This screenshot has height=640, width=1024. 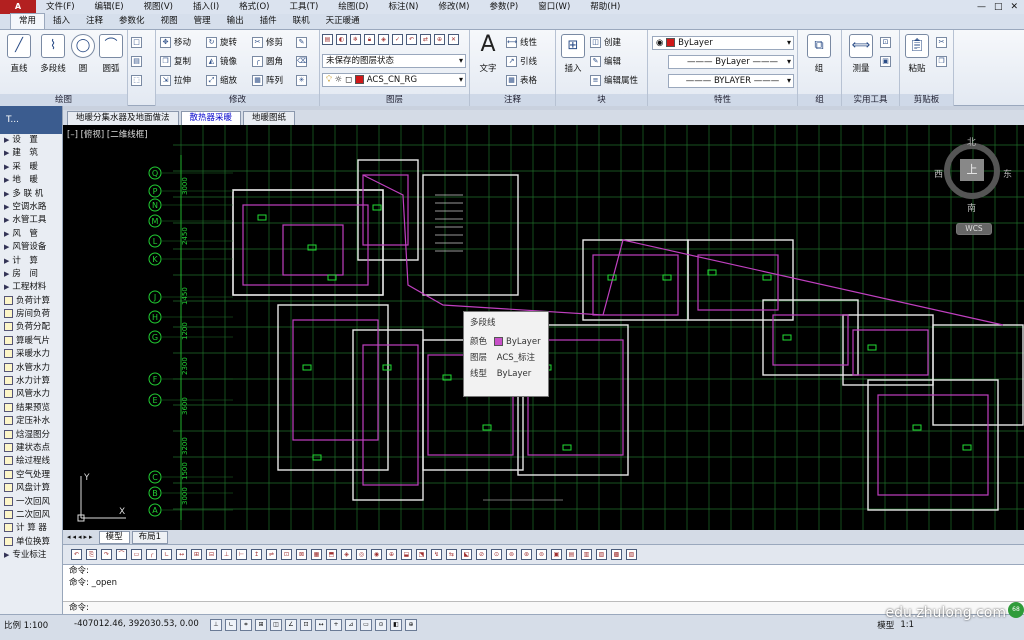 I want to click on tarch-tool-icon: ↷, so click(x=106, y=554).